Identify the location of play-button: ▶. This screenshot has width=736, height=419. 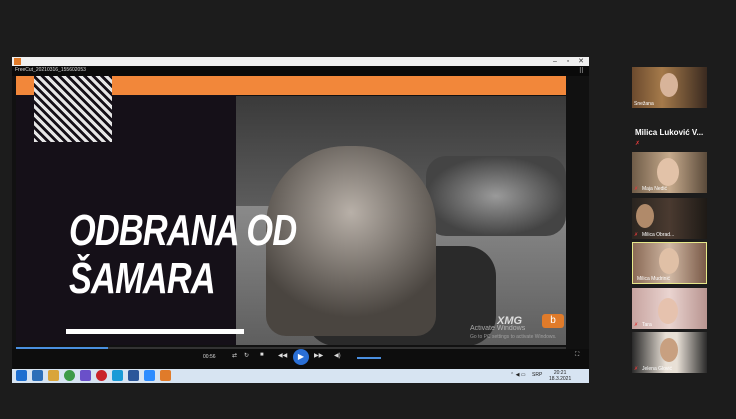
(301, 357).